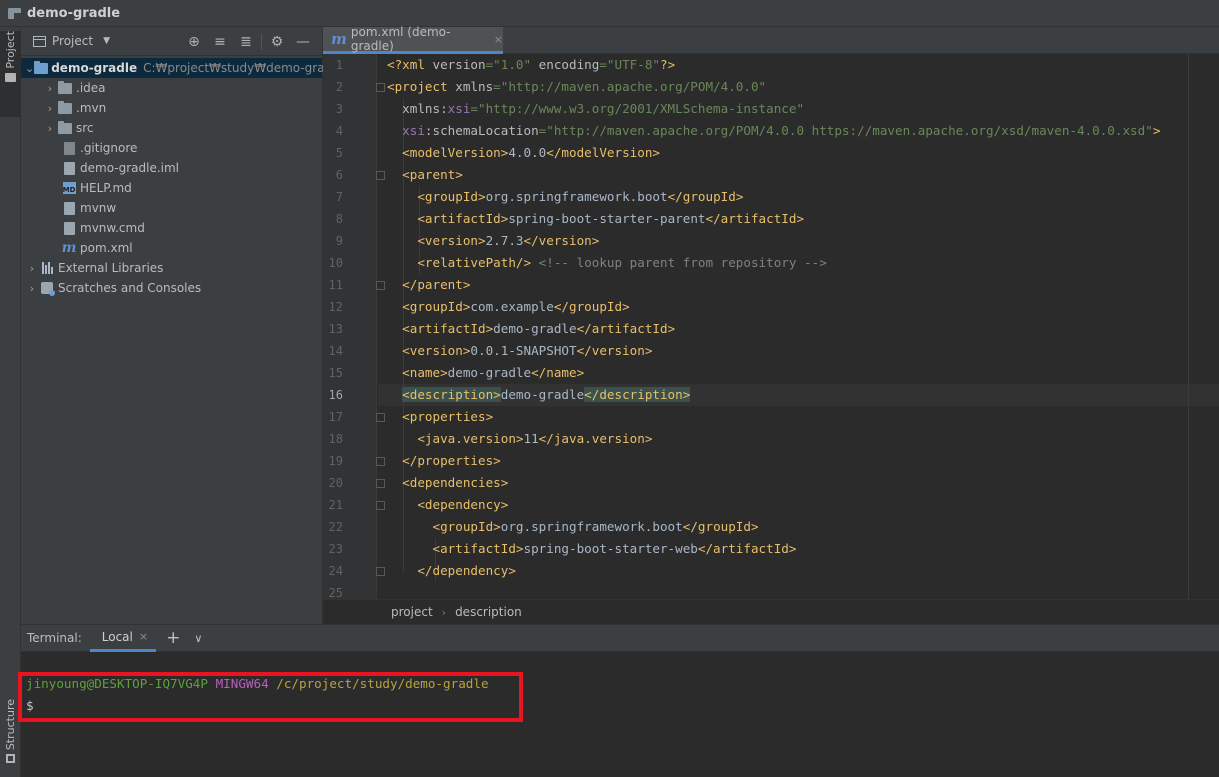  I want to click on line-number-current: 16, so click(335, 395).